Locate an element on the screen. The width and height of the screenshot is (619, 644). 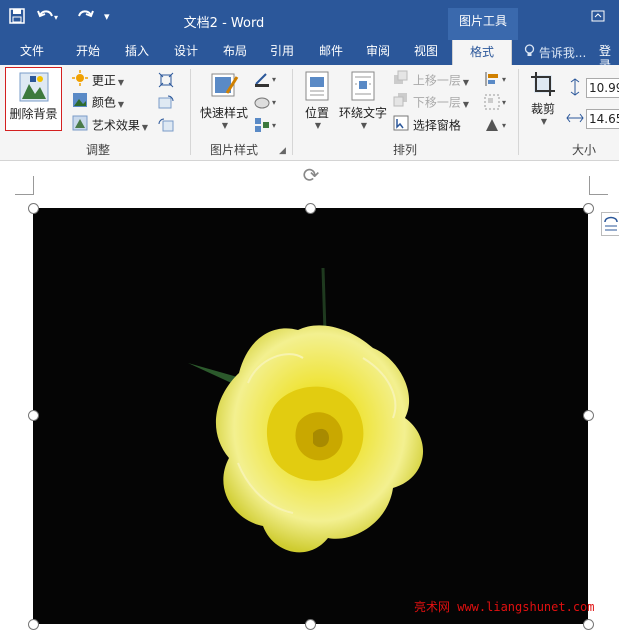
crop-label: 裁剪 is located at coordinates (542, 109).